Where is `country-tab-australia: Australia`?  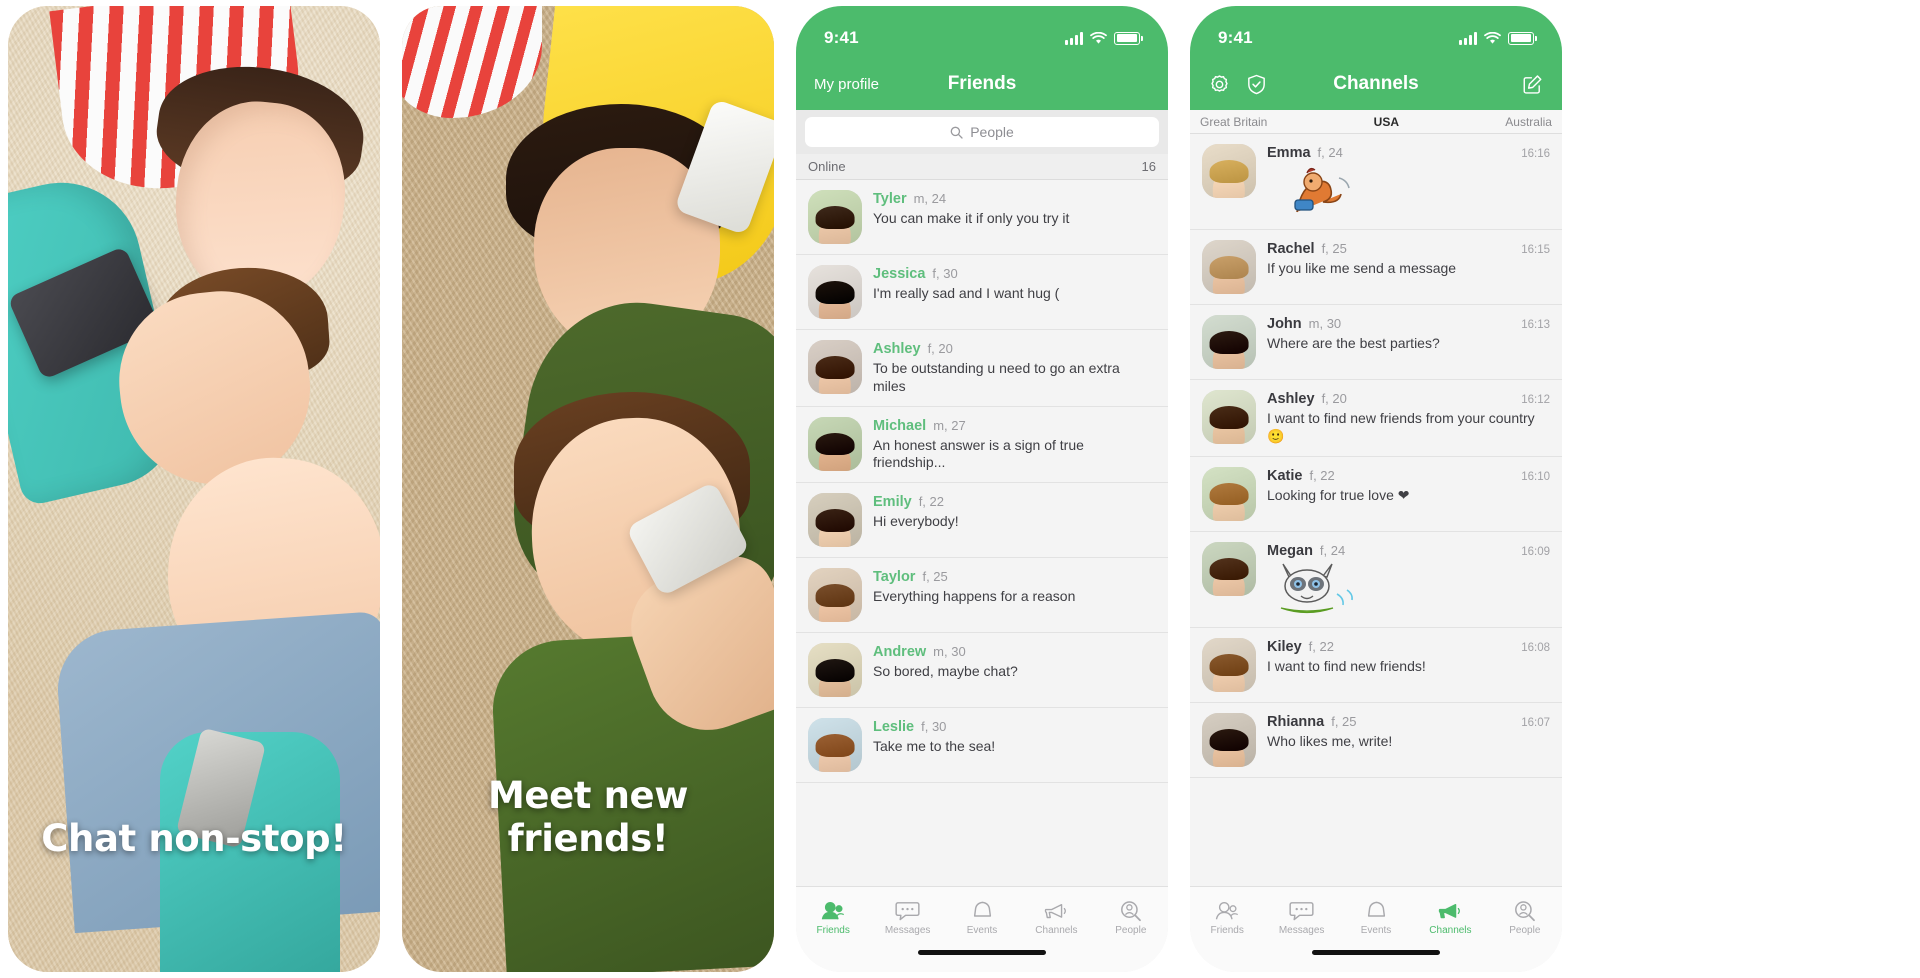
country-tab-australia: Australia is located at coordinates (1528, 122).